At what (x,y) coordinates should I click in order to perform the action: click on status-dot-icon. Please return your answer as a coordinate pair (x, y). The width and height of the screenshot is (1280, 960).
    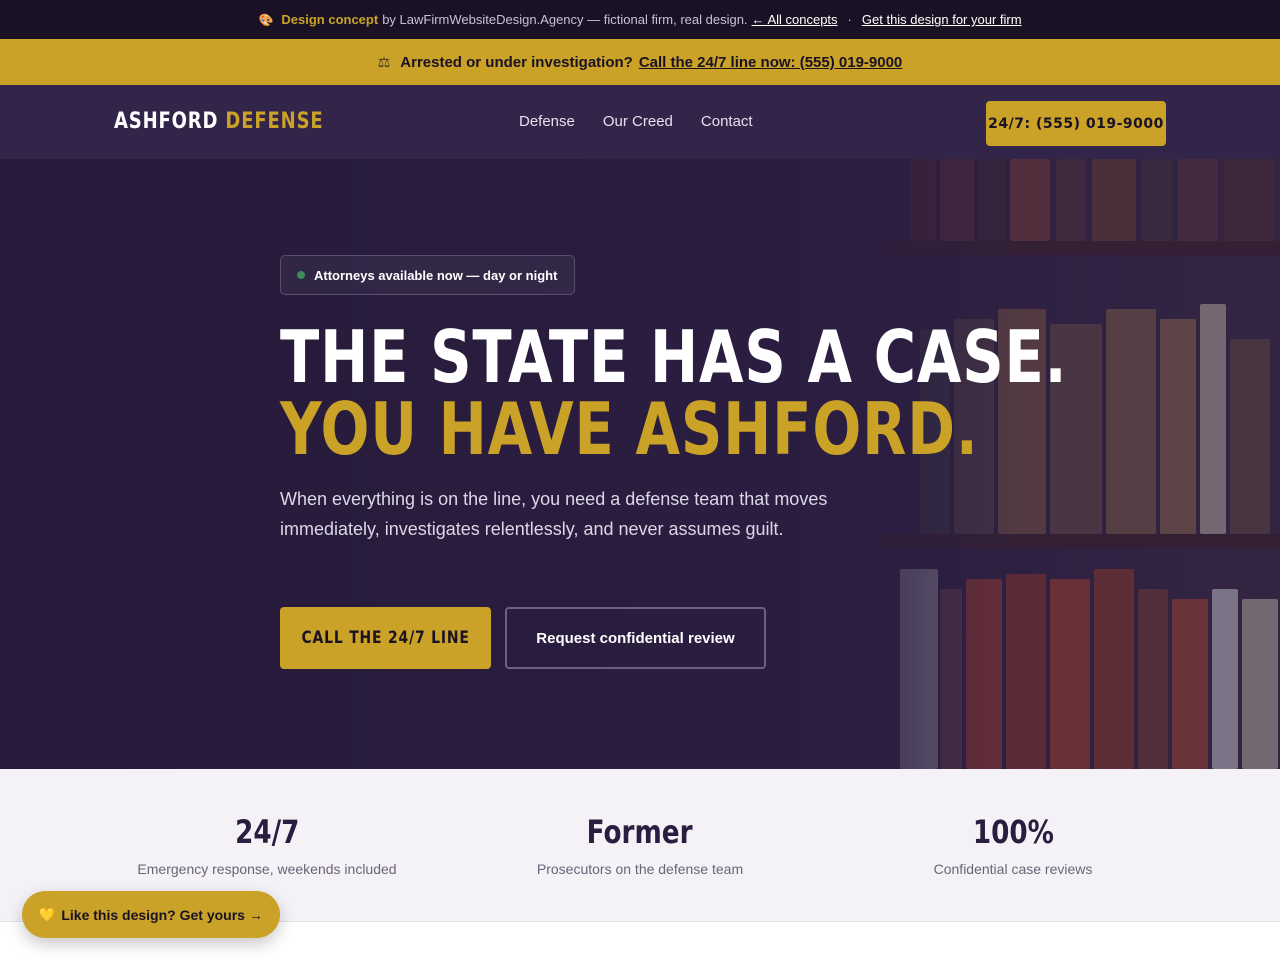
    Looking at the image, I should click on (301, 275).